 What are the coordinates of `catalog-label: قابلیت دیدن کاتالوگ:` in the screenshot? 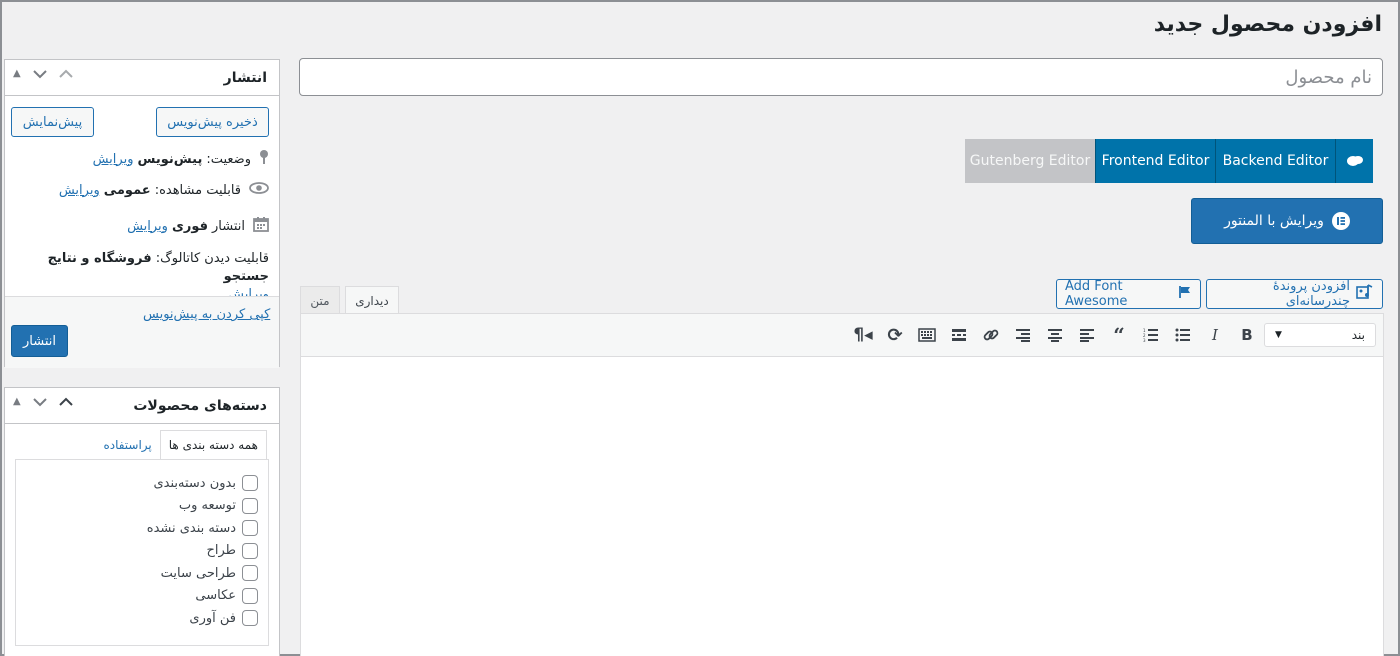 It's located at (212, 258).